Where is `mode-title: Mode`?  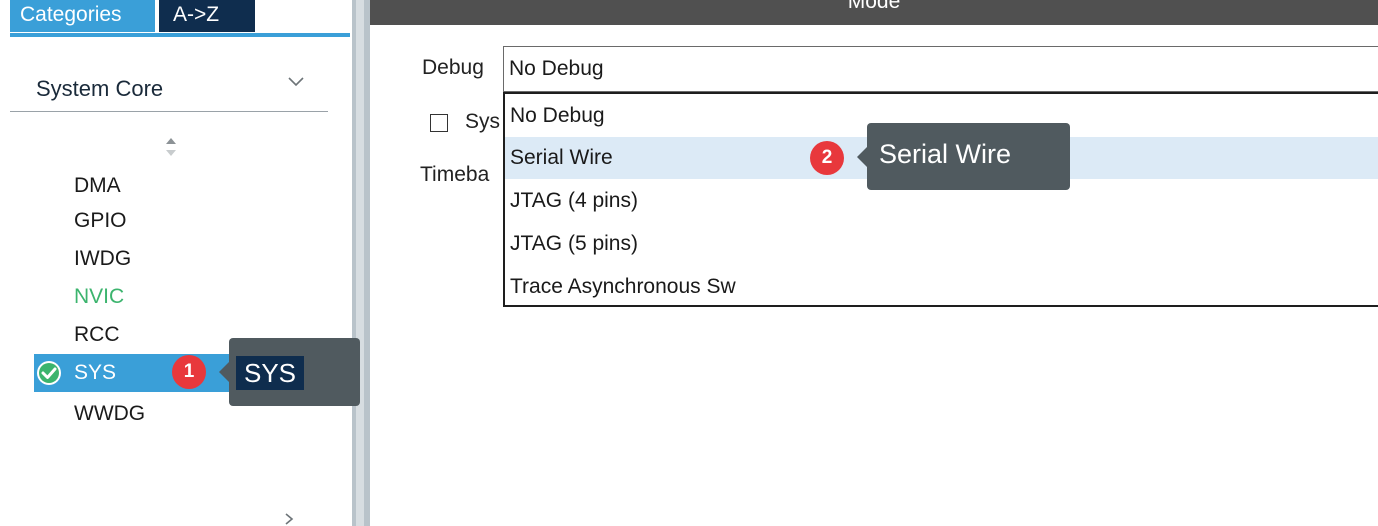
mode-title: Mode is located at coordinates (874, 6).